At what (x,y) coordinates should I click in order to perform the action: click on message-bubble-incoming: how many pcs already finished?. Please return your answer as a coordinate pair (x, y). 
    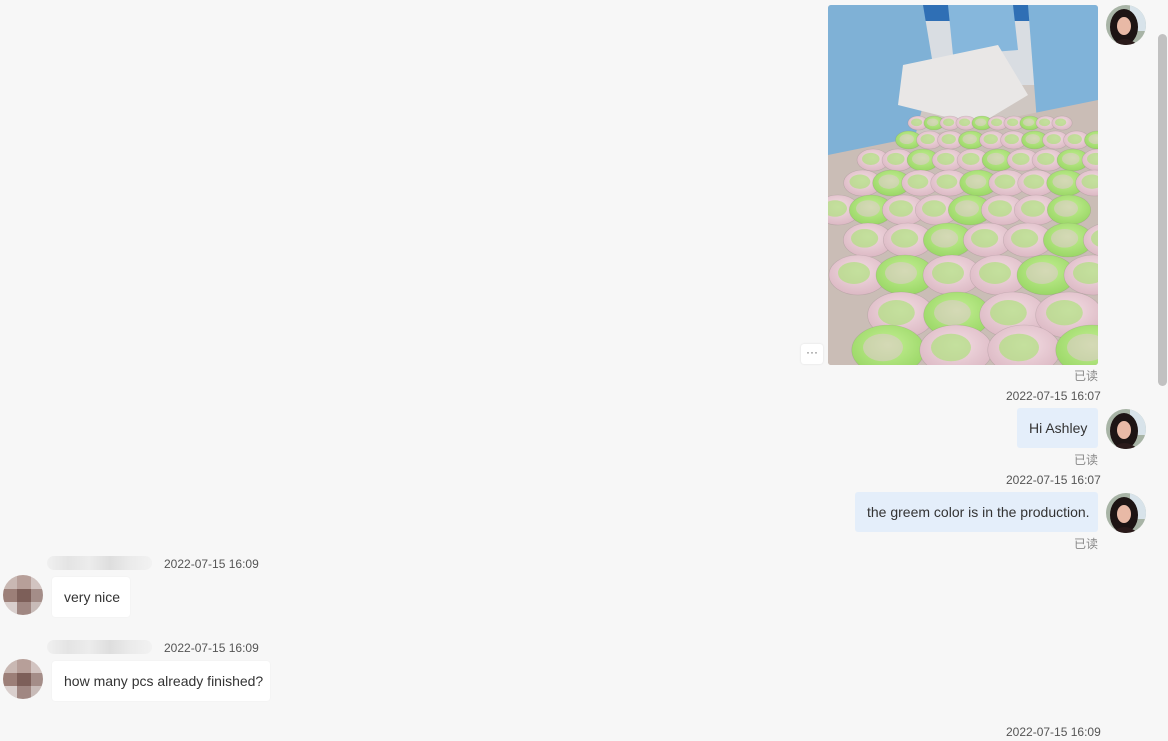
    Looking at the image, I should click on (161, 681).